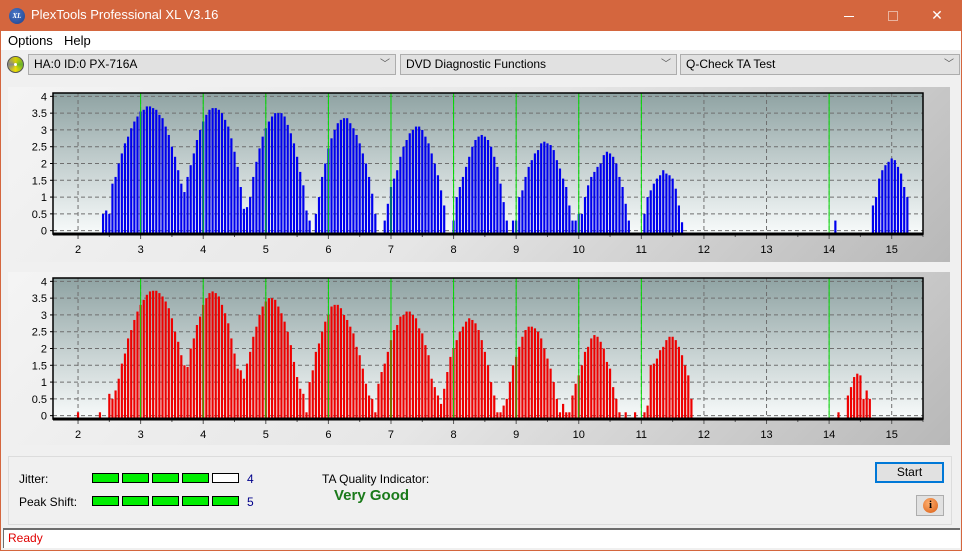 Image resolution: width=962 pixels, height=551 pixels. I want to click on test-select: Q-Check TA Test ﹀, so click(820, 64).